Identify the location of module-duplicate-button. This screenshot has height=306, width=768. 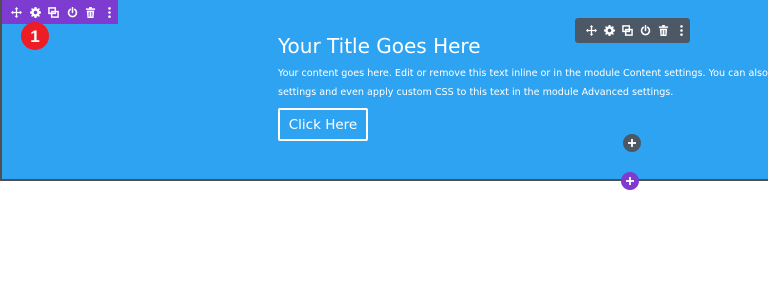
(627, 31).